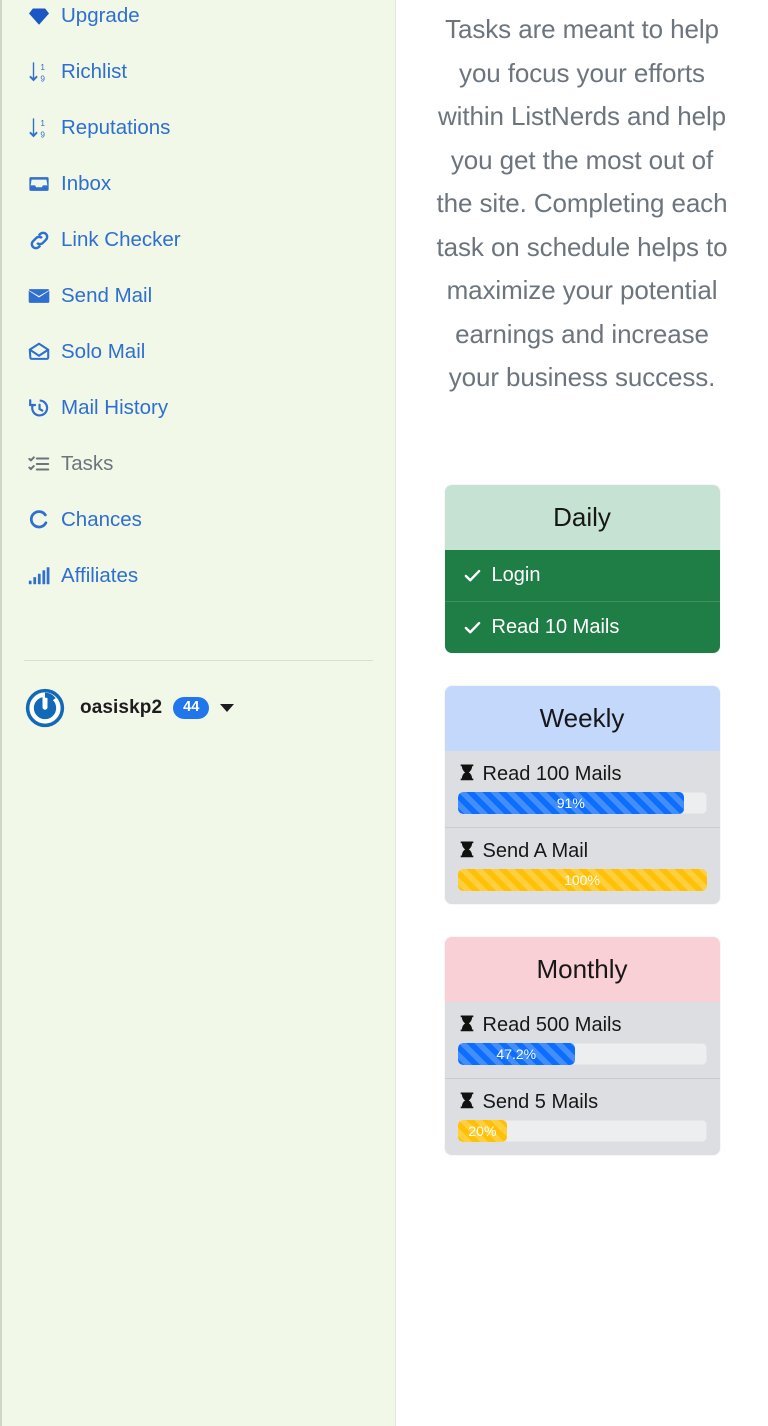 The height and width of the screenshot is (1426, 768). What do you see at coordinates (582, 865) in the screenshot?
I see `task-row: Send A Mail 100%` at bounding box center [582, 865].